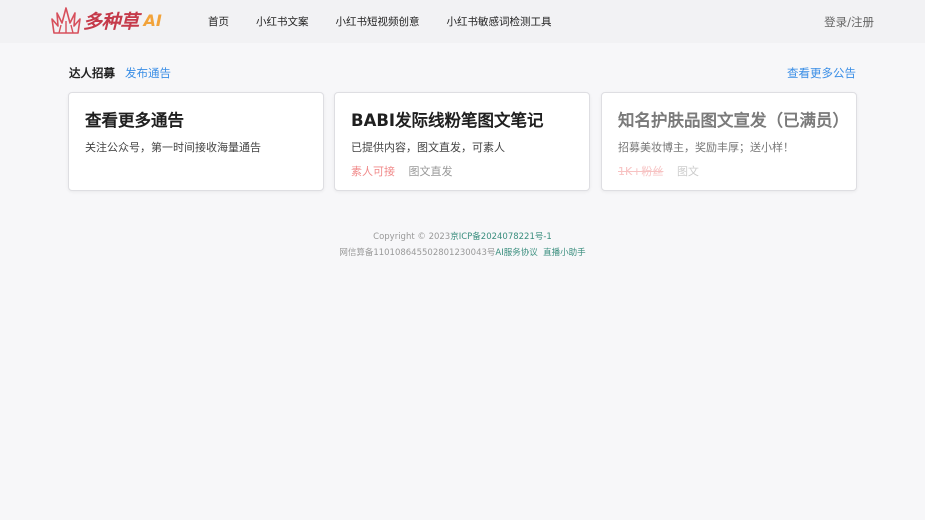 The image size is (925, 520). What do you see at coordinates (641, 171) in the screenshot?
I see `card-tag: 1K+粉丝` at bounding box center [641, 171].